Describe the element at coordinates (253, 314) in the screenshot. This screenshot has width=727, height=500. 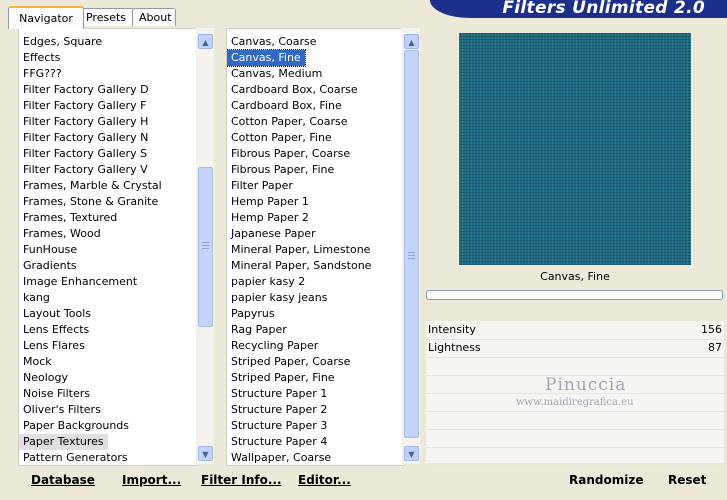
I see `list-item: Papyrus` at that location.